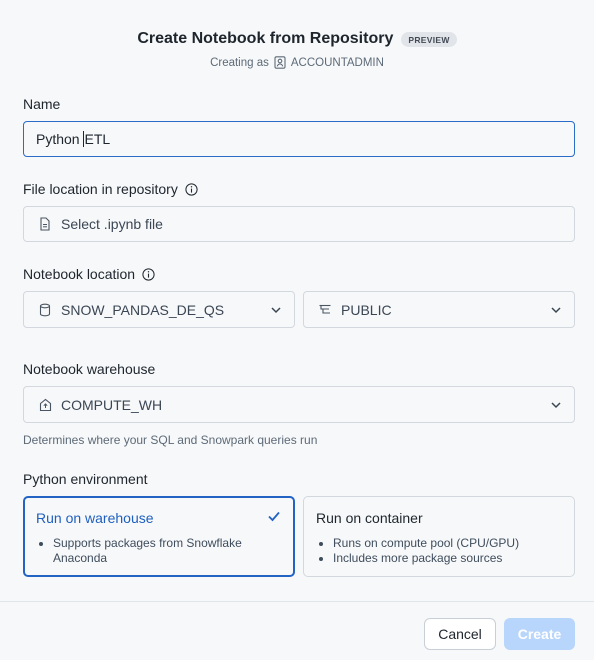  What do you see at coordinates (325, 310) in the screenshot?
I see `schema-icon` at bounding box center [325, 310].